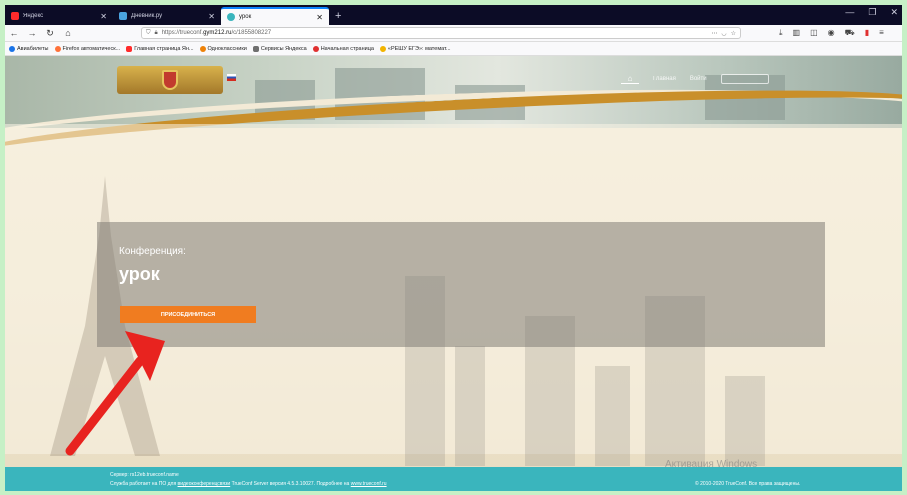 This screenshot has height=495, width=907. I want to click on bookmark-label: Начальная страница, so click(347, 48).